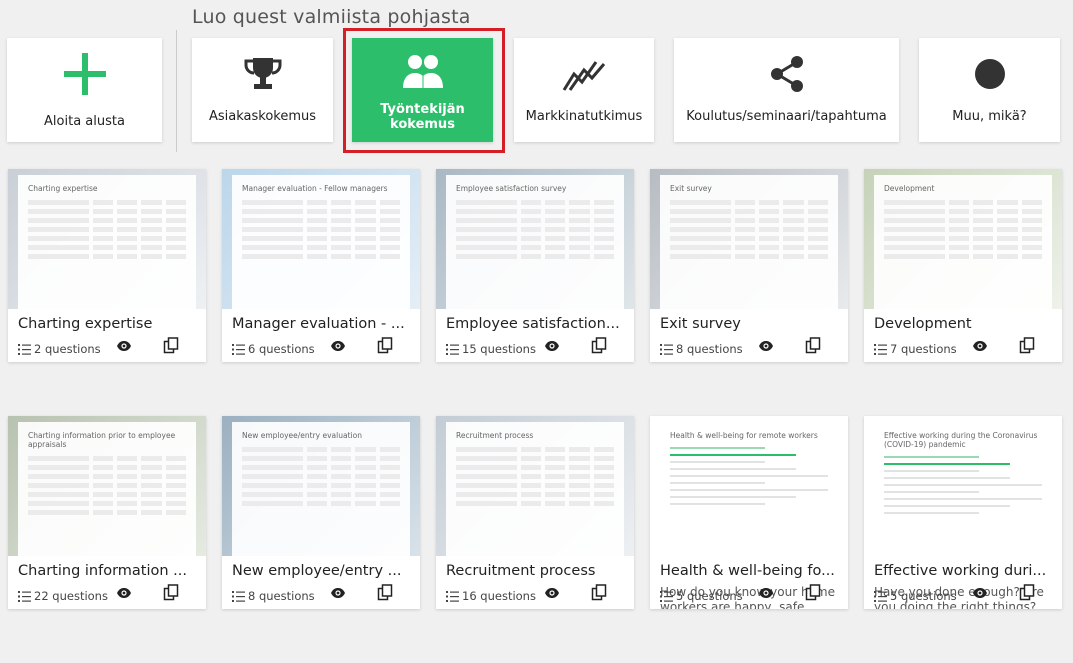 The height and width of the screenshot is (663, 1073). Describe the element at coordinates (923, 349) in the screenshot. I see `question-count-label: 7 questions` at that location.